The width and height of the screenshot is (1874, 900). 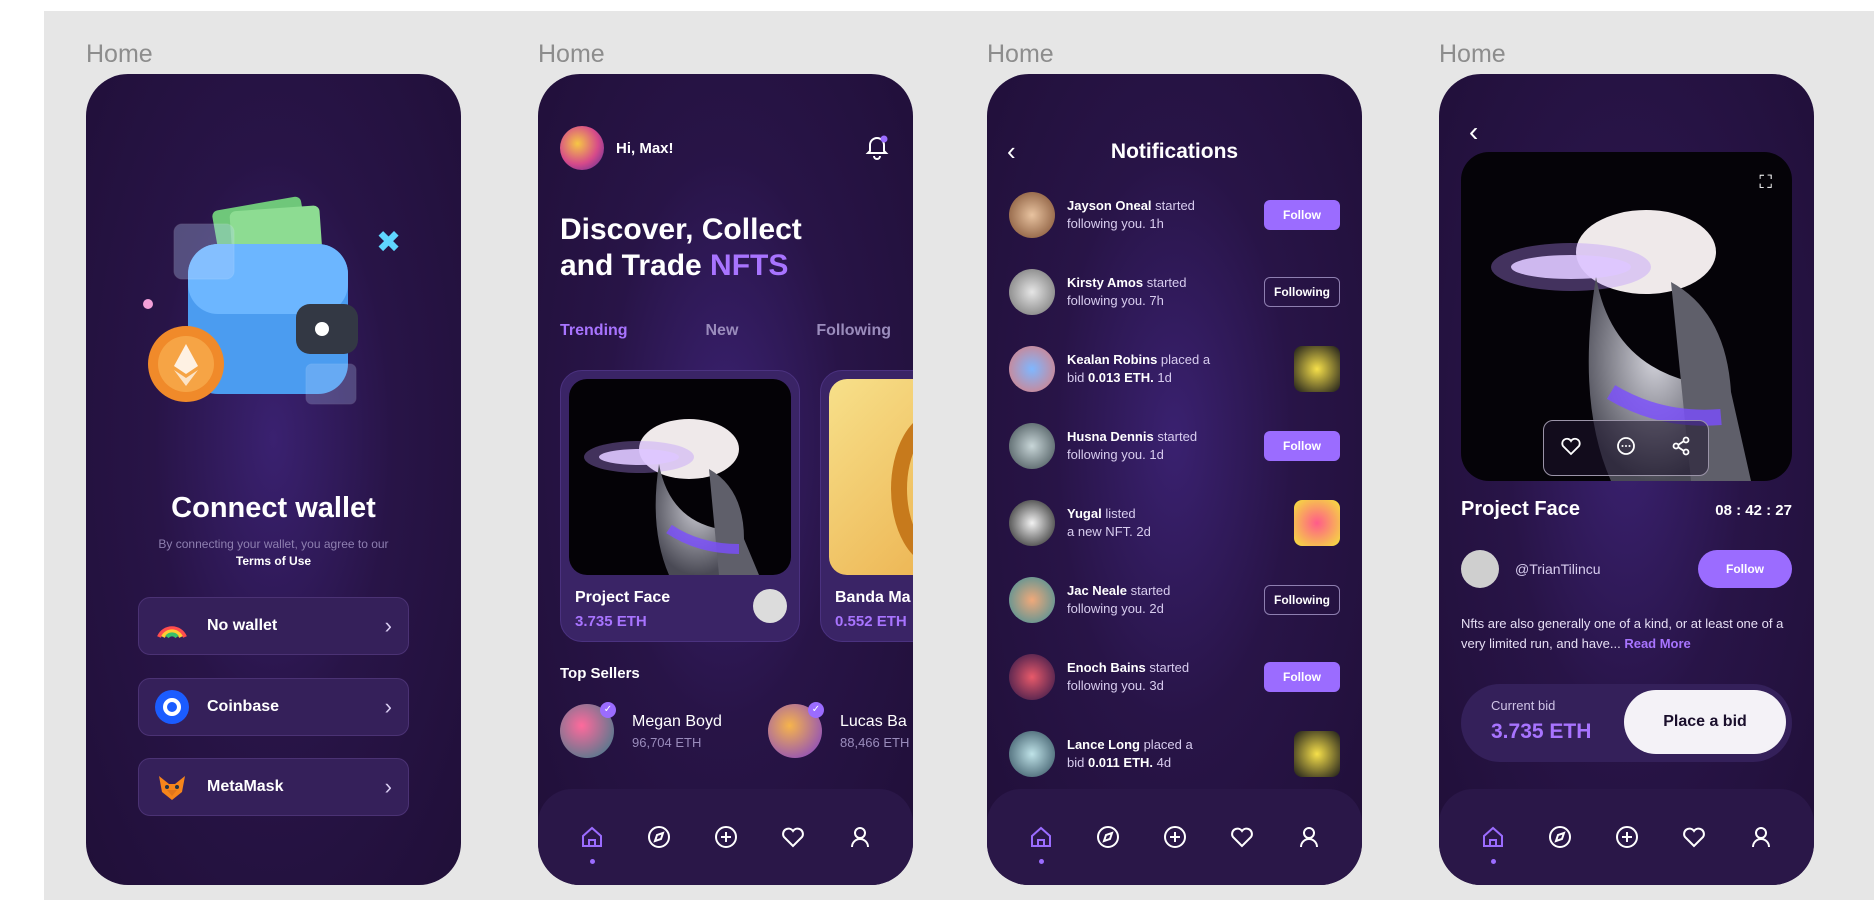 What do you see at coordinates (1541, 731) in the screenshot?
I see `bid-value: 3.735 ETH` at bounding box center [1541, 731].